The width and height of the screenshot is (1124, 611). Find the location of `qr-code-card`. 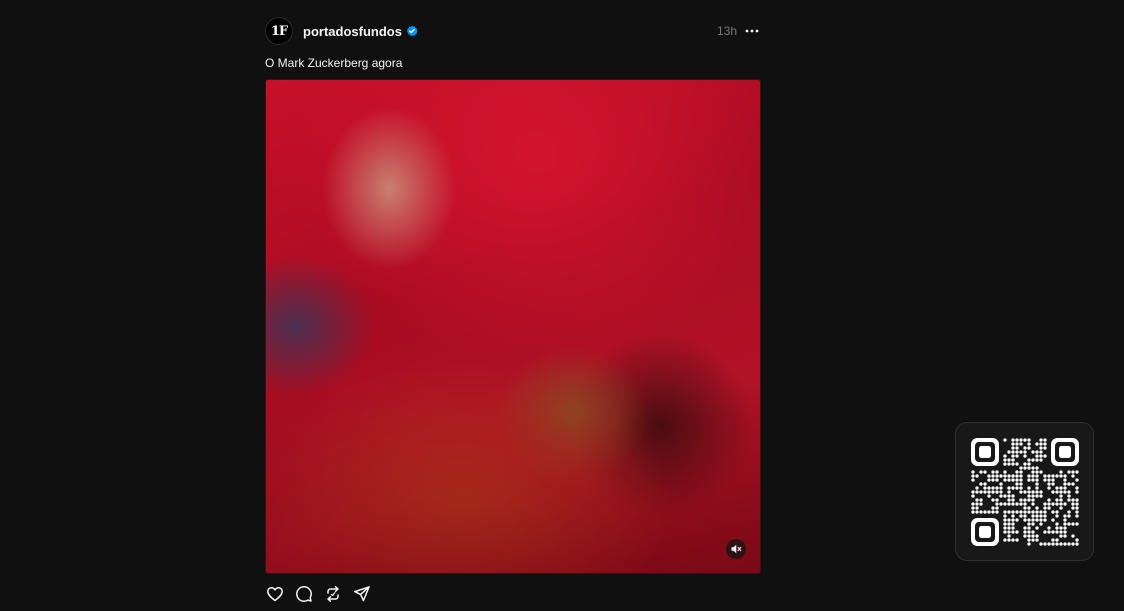

qr-code-card is located at coordinates (1024, 491).